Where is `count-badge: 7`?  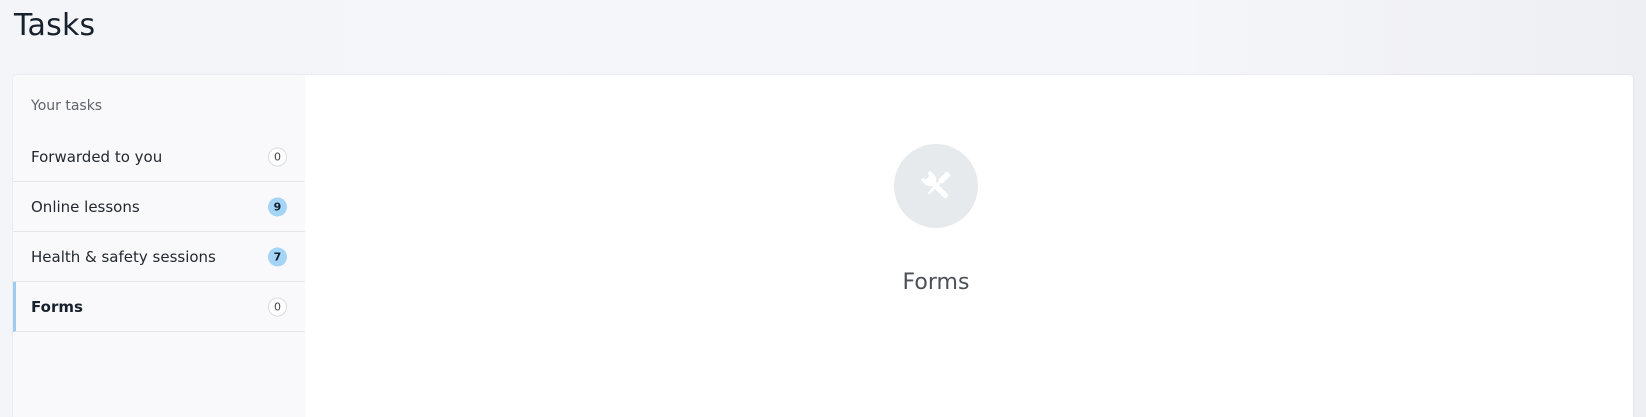 count-badge: 7 is located at coordinates (277, 256).